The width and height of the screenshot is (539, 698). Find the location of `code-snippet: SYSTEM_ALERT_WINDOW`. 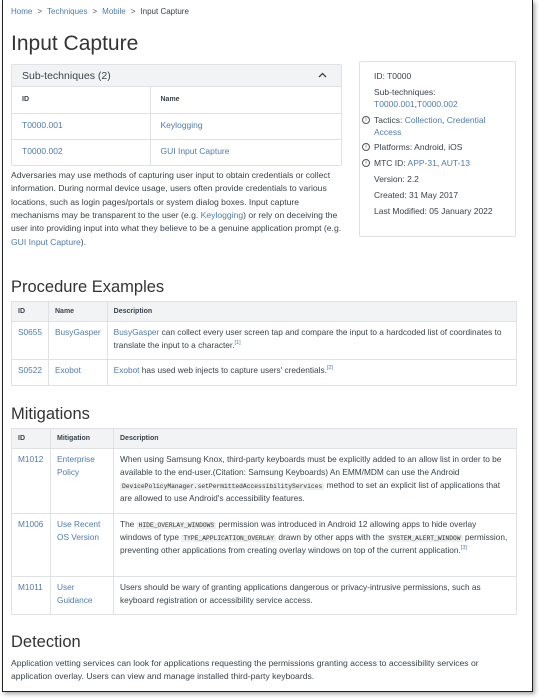

code-snippet: SYSTEM_ALERT_WINDOW is located at coordinates (424, 538).